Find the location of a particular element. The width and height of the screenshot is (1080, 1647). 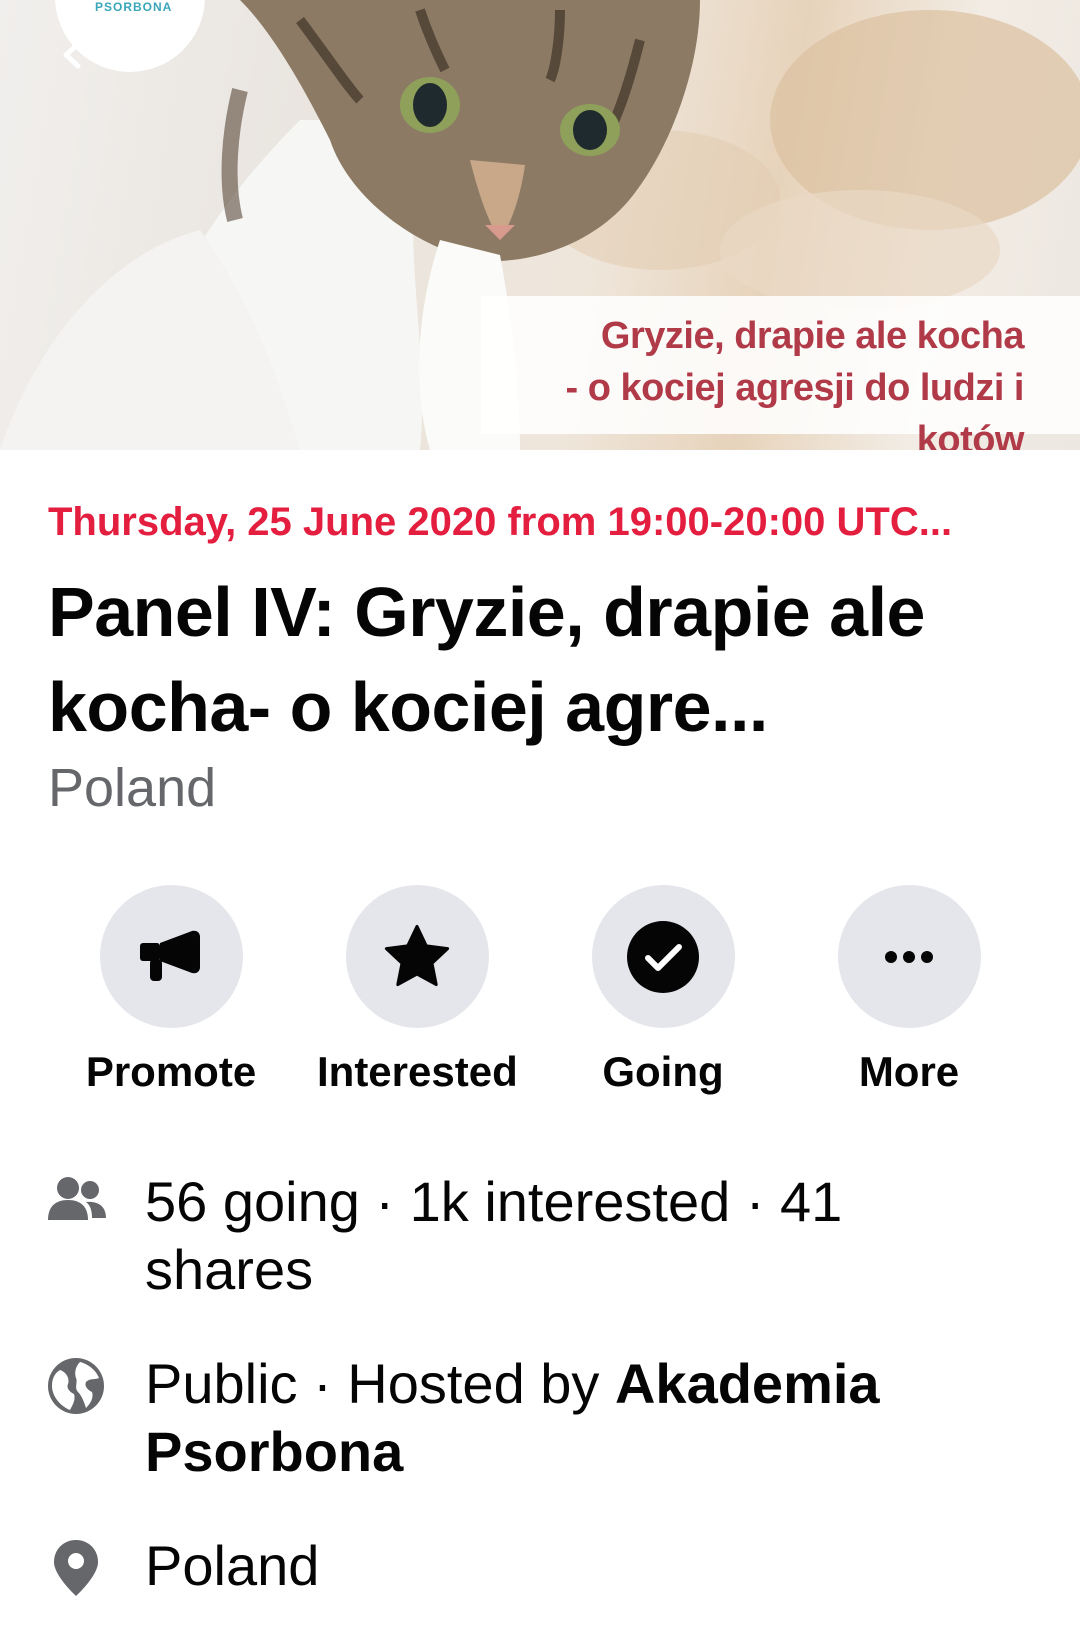

going-label: Going is located at coordinates (663, 1071).